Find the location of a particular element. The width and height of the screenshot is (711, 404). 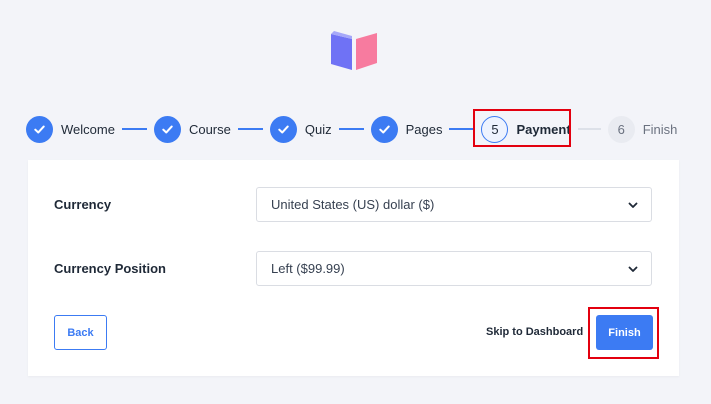

step-label: Pages is located at coordinates (424, 129).